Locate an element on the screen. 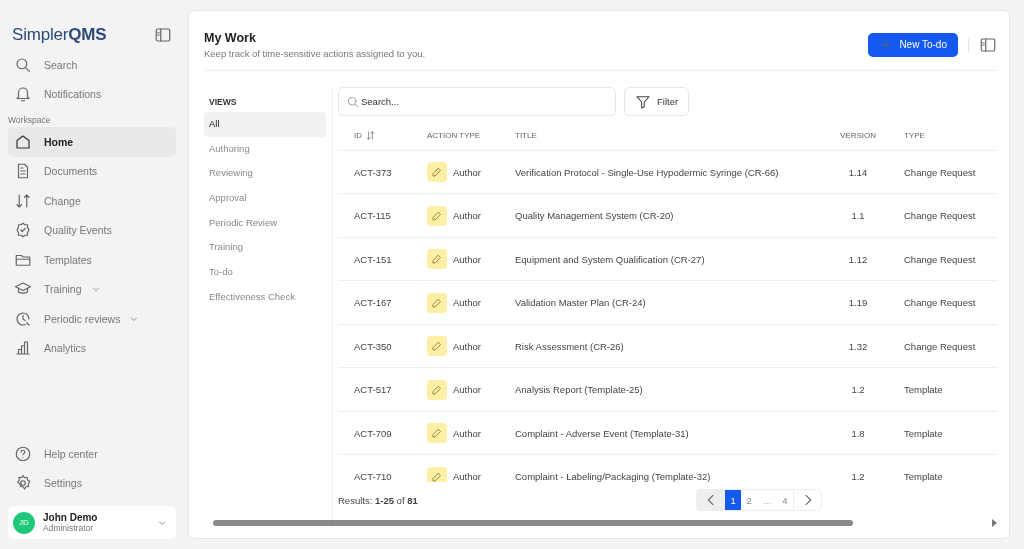 This screenshot has height=549, width=1024. table-row: ACT-350 Author Risk Assessment (CR-26) 1.32 Change Request is located at coordinates (667, 346).